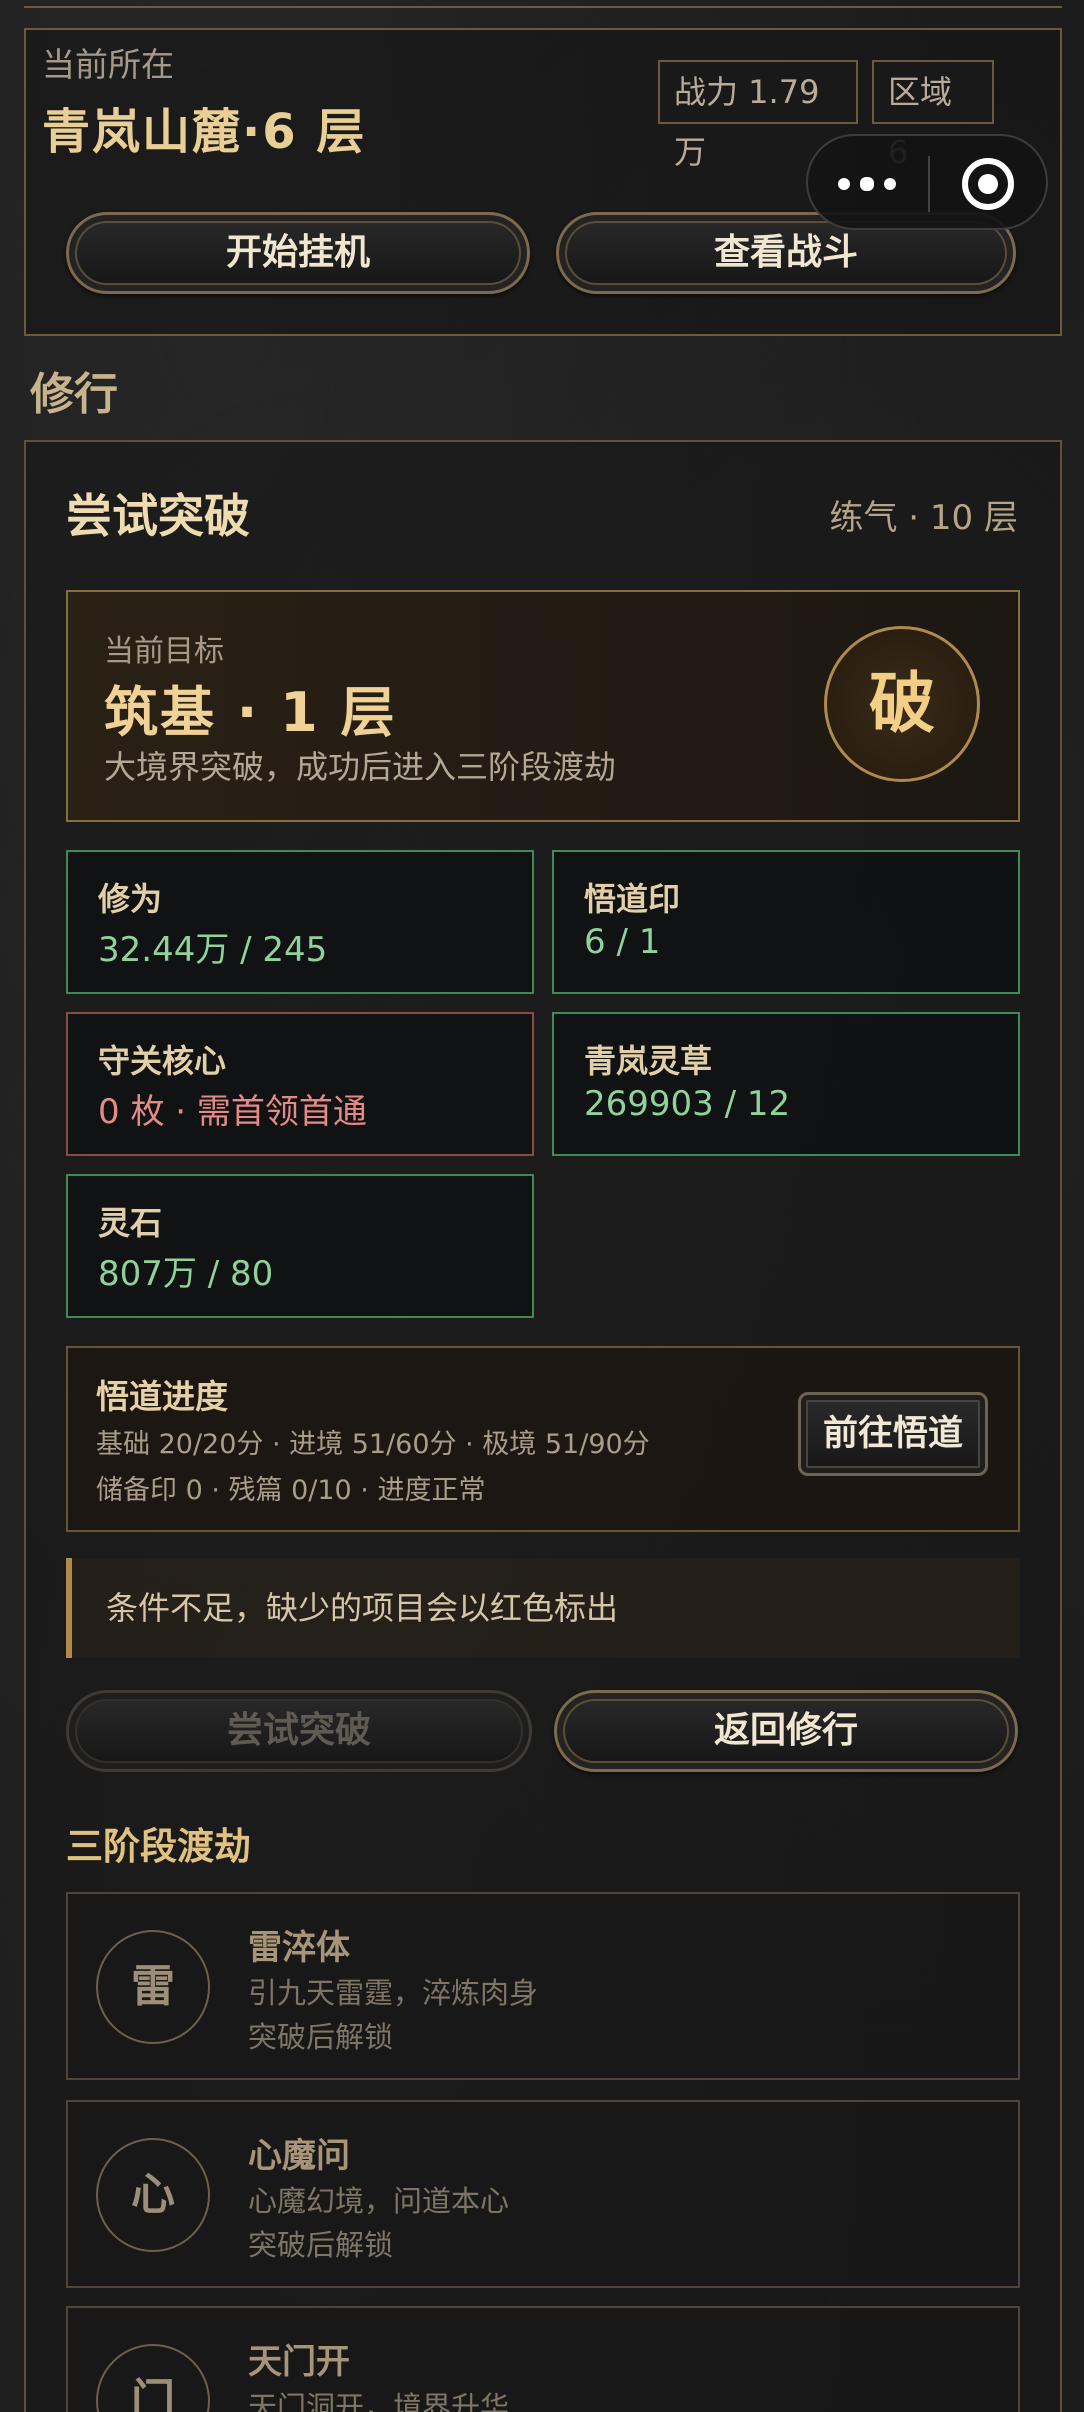  What do you see at coordinates (868, 184) in the screenshot?
I see `more-dots-icon` at bounding box center [868, 184].